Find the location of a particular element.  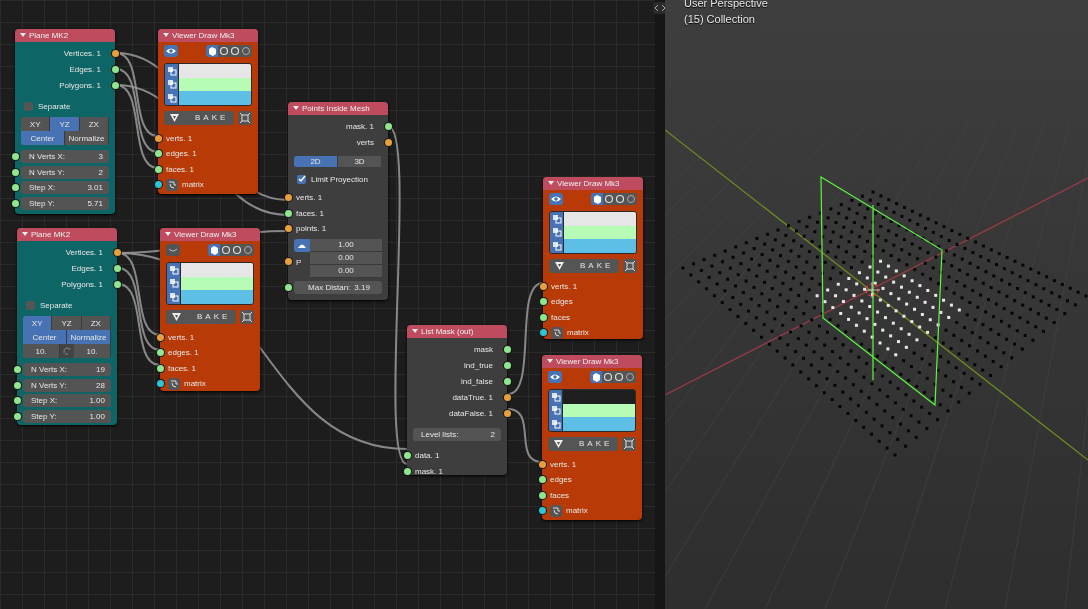

vector-toggle-icon is located at coordinates (302, 245).